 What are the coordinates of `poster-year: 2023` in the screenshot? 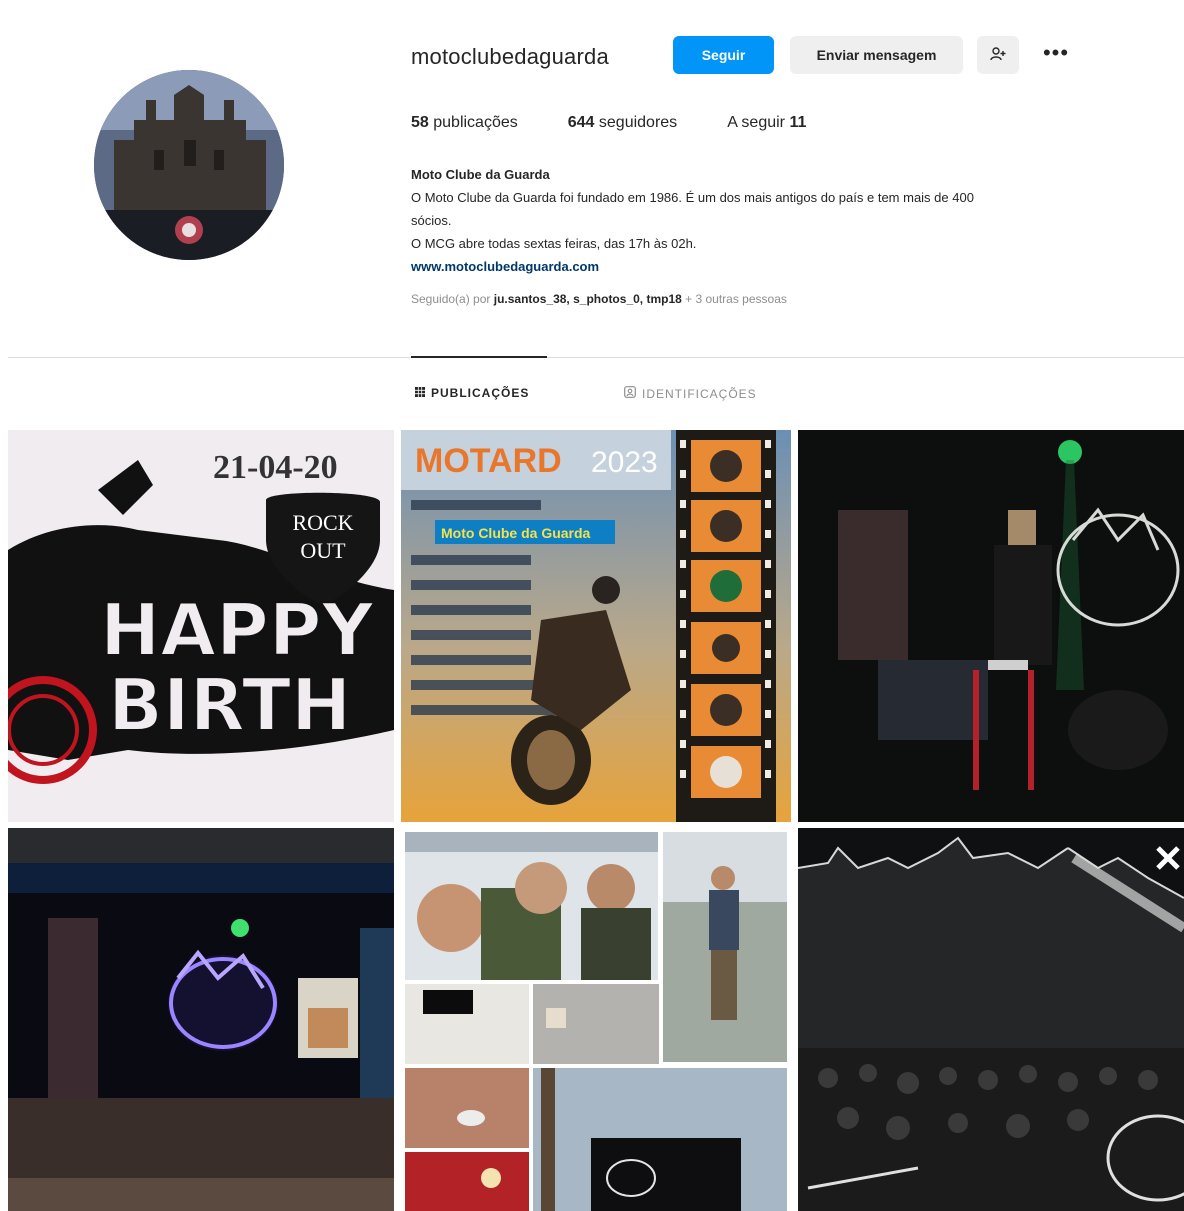 It's located at (624, 462).